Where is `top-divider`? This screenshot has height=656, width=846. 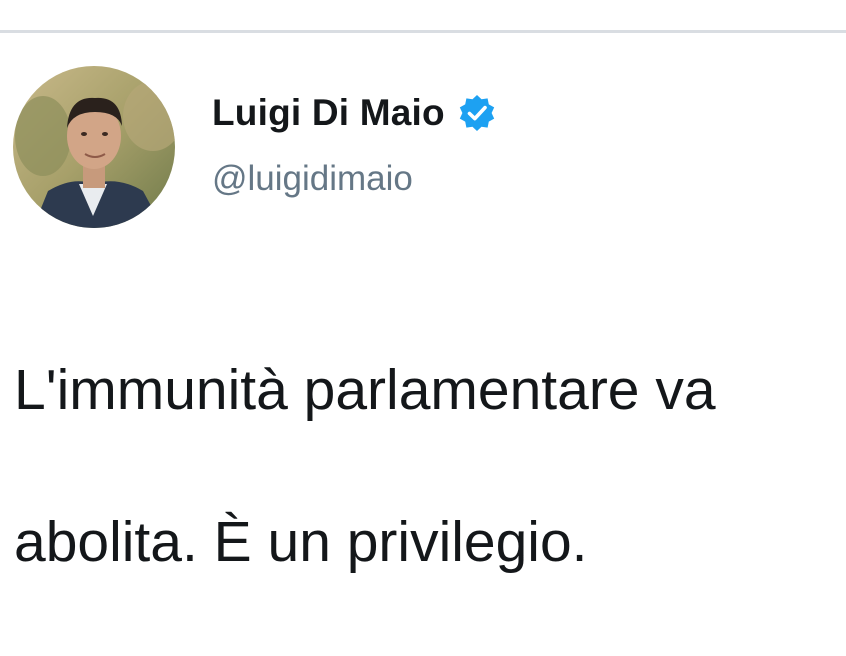 top-divider is located at coordinates (423, 31).